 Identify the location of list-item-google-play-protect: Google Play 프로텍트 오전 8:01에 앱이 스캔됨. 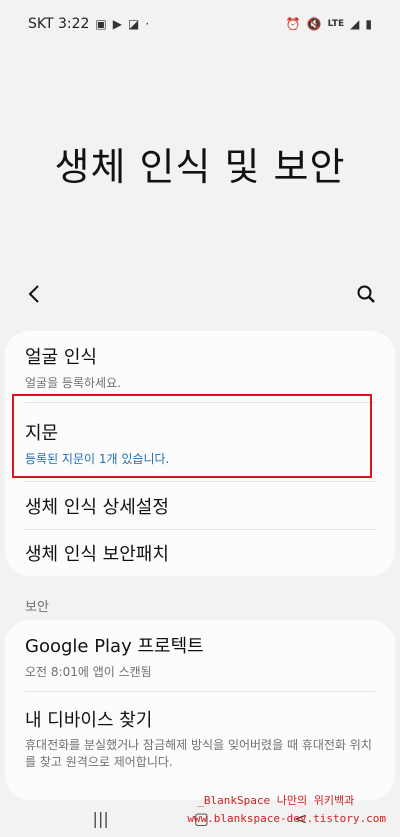
(200, 656).